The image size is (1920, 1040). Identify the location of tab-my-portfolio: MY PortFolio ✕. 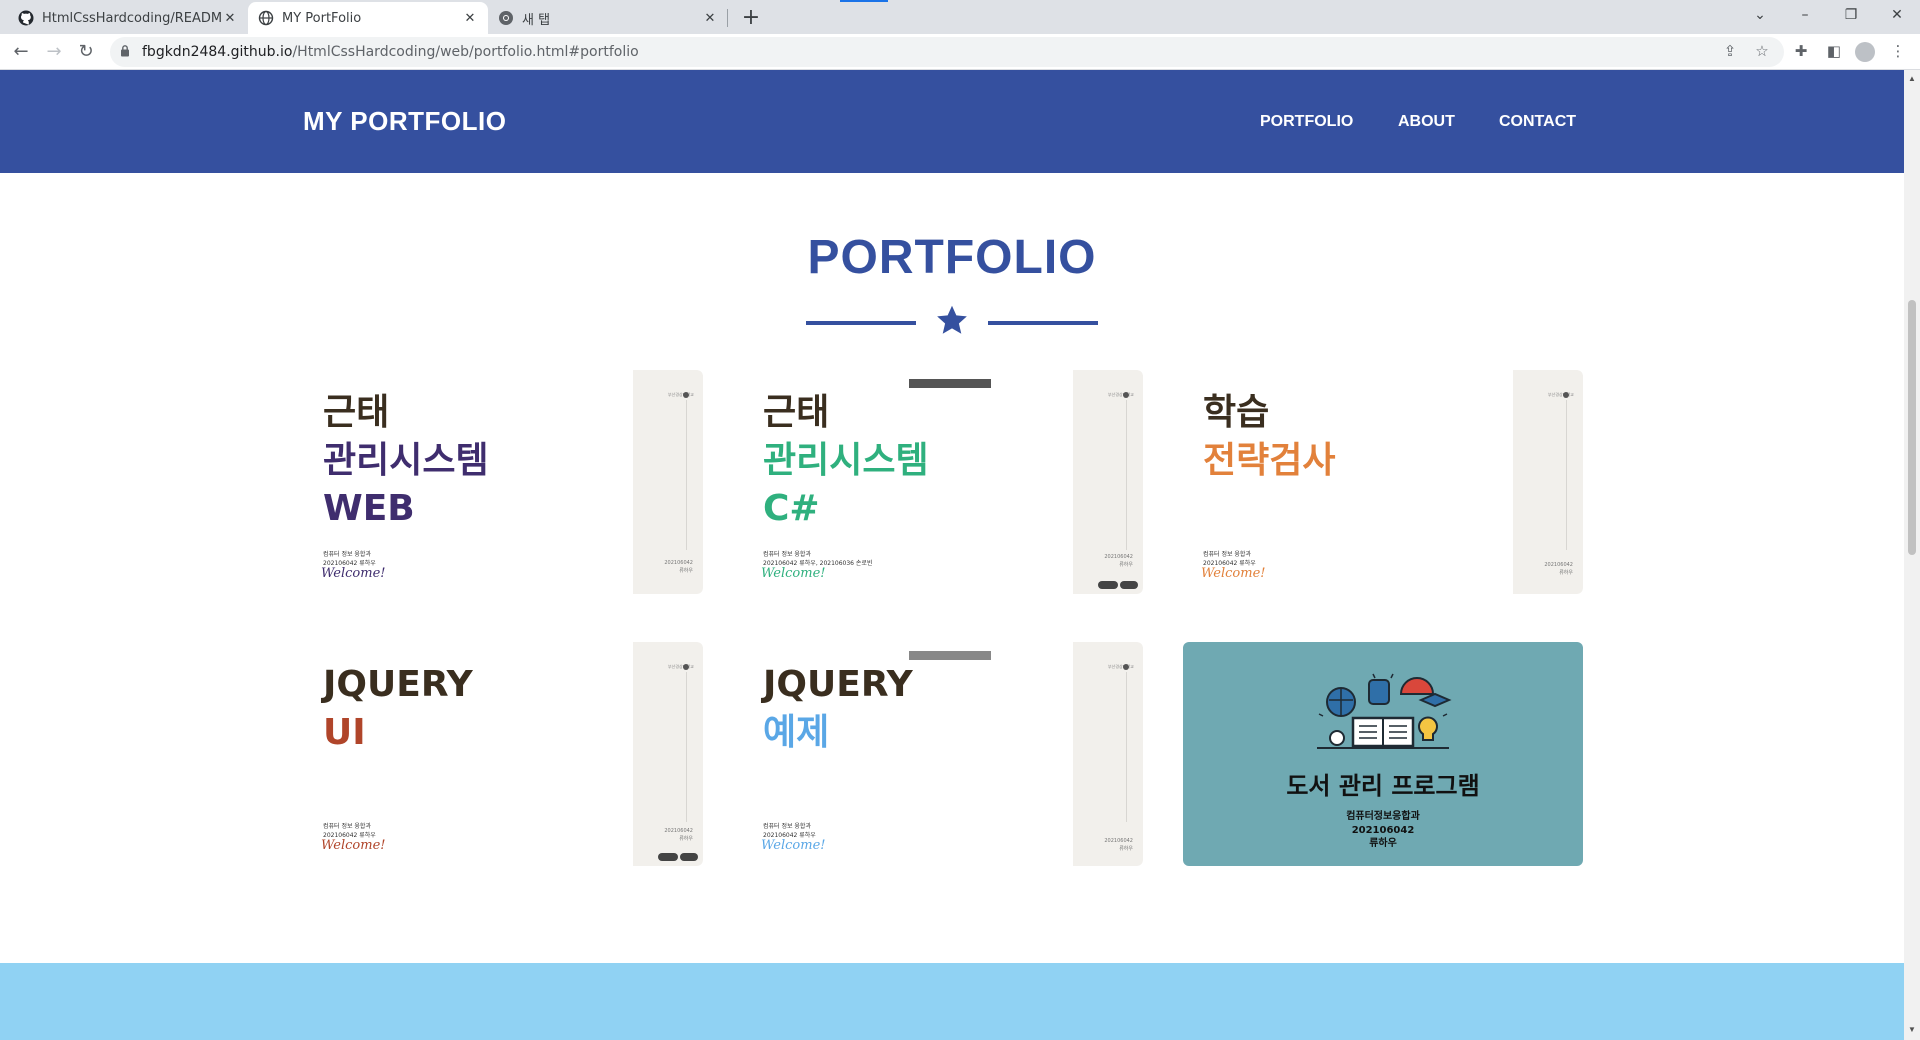
(368, 18).